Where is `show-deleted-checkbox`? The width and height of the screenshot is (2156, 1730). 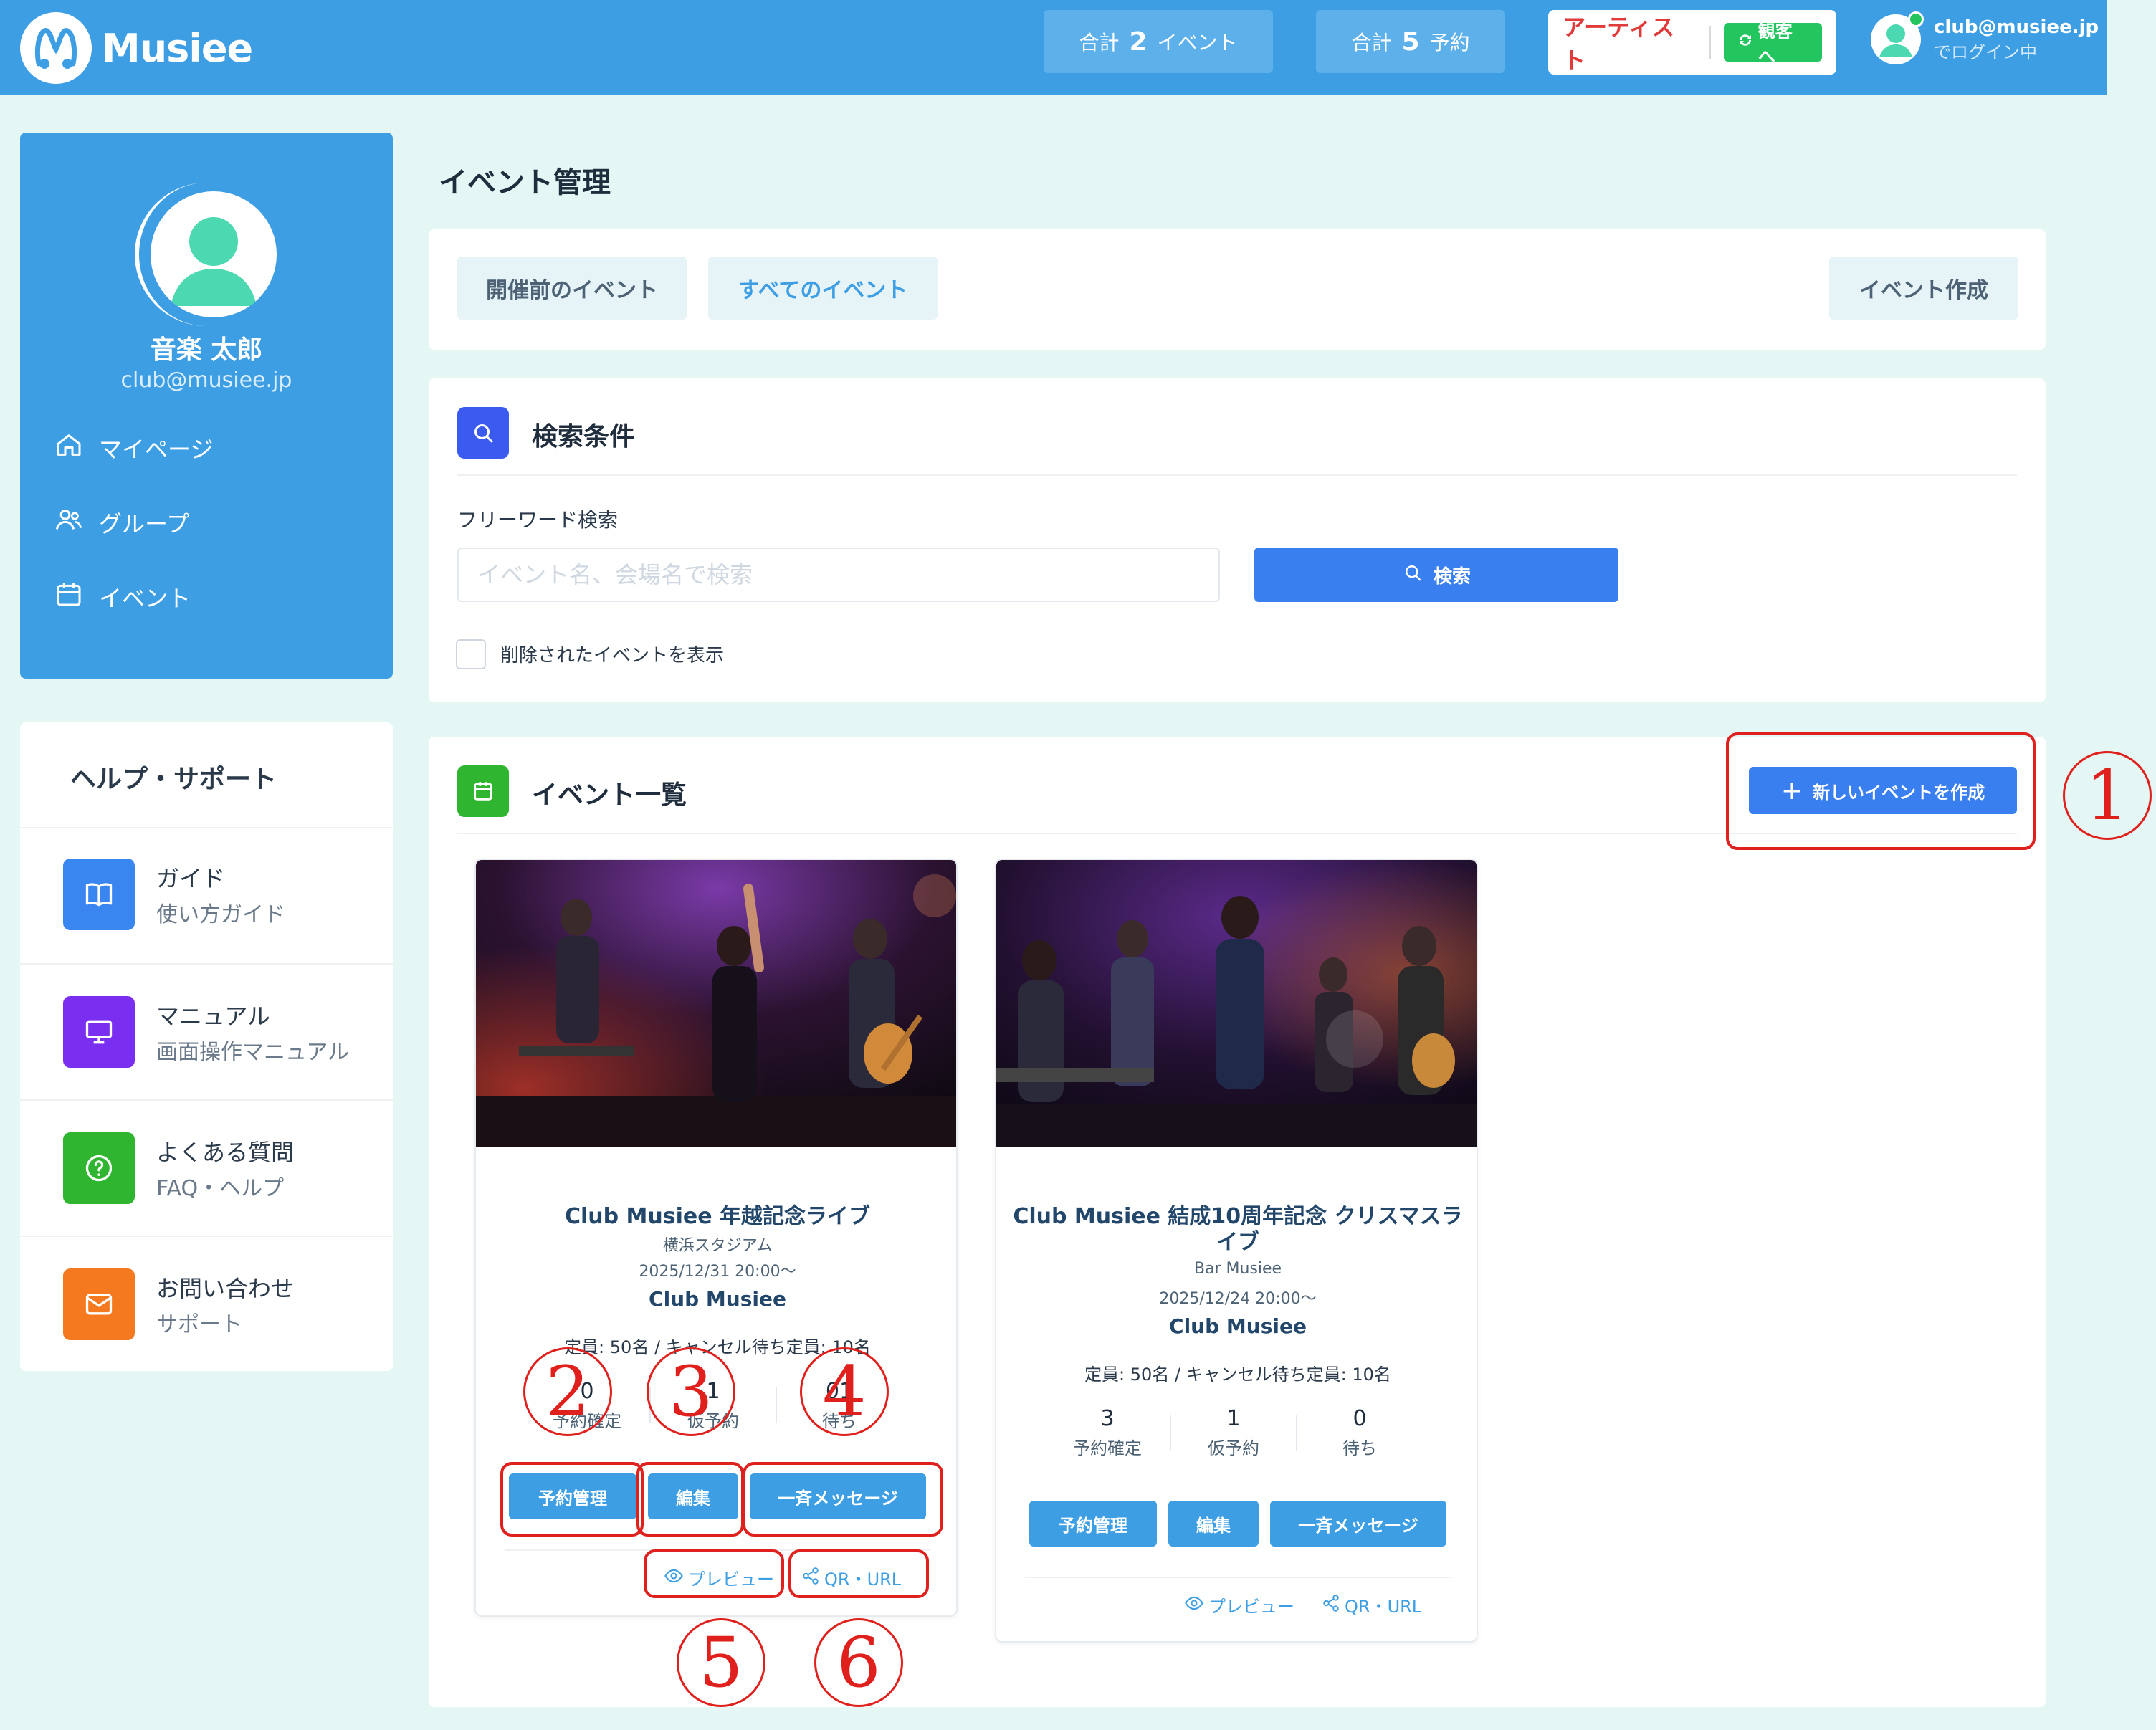 show-deleted-checkbox is located at coordinates (471, 654).